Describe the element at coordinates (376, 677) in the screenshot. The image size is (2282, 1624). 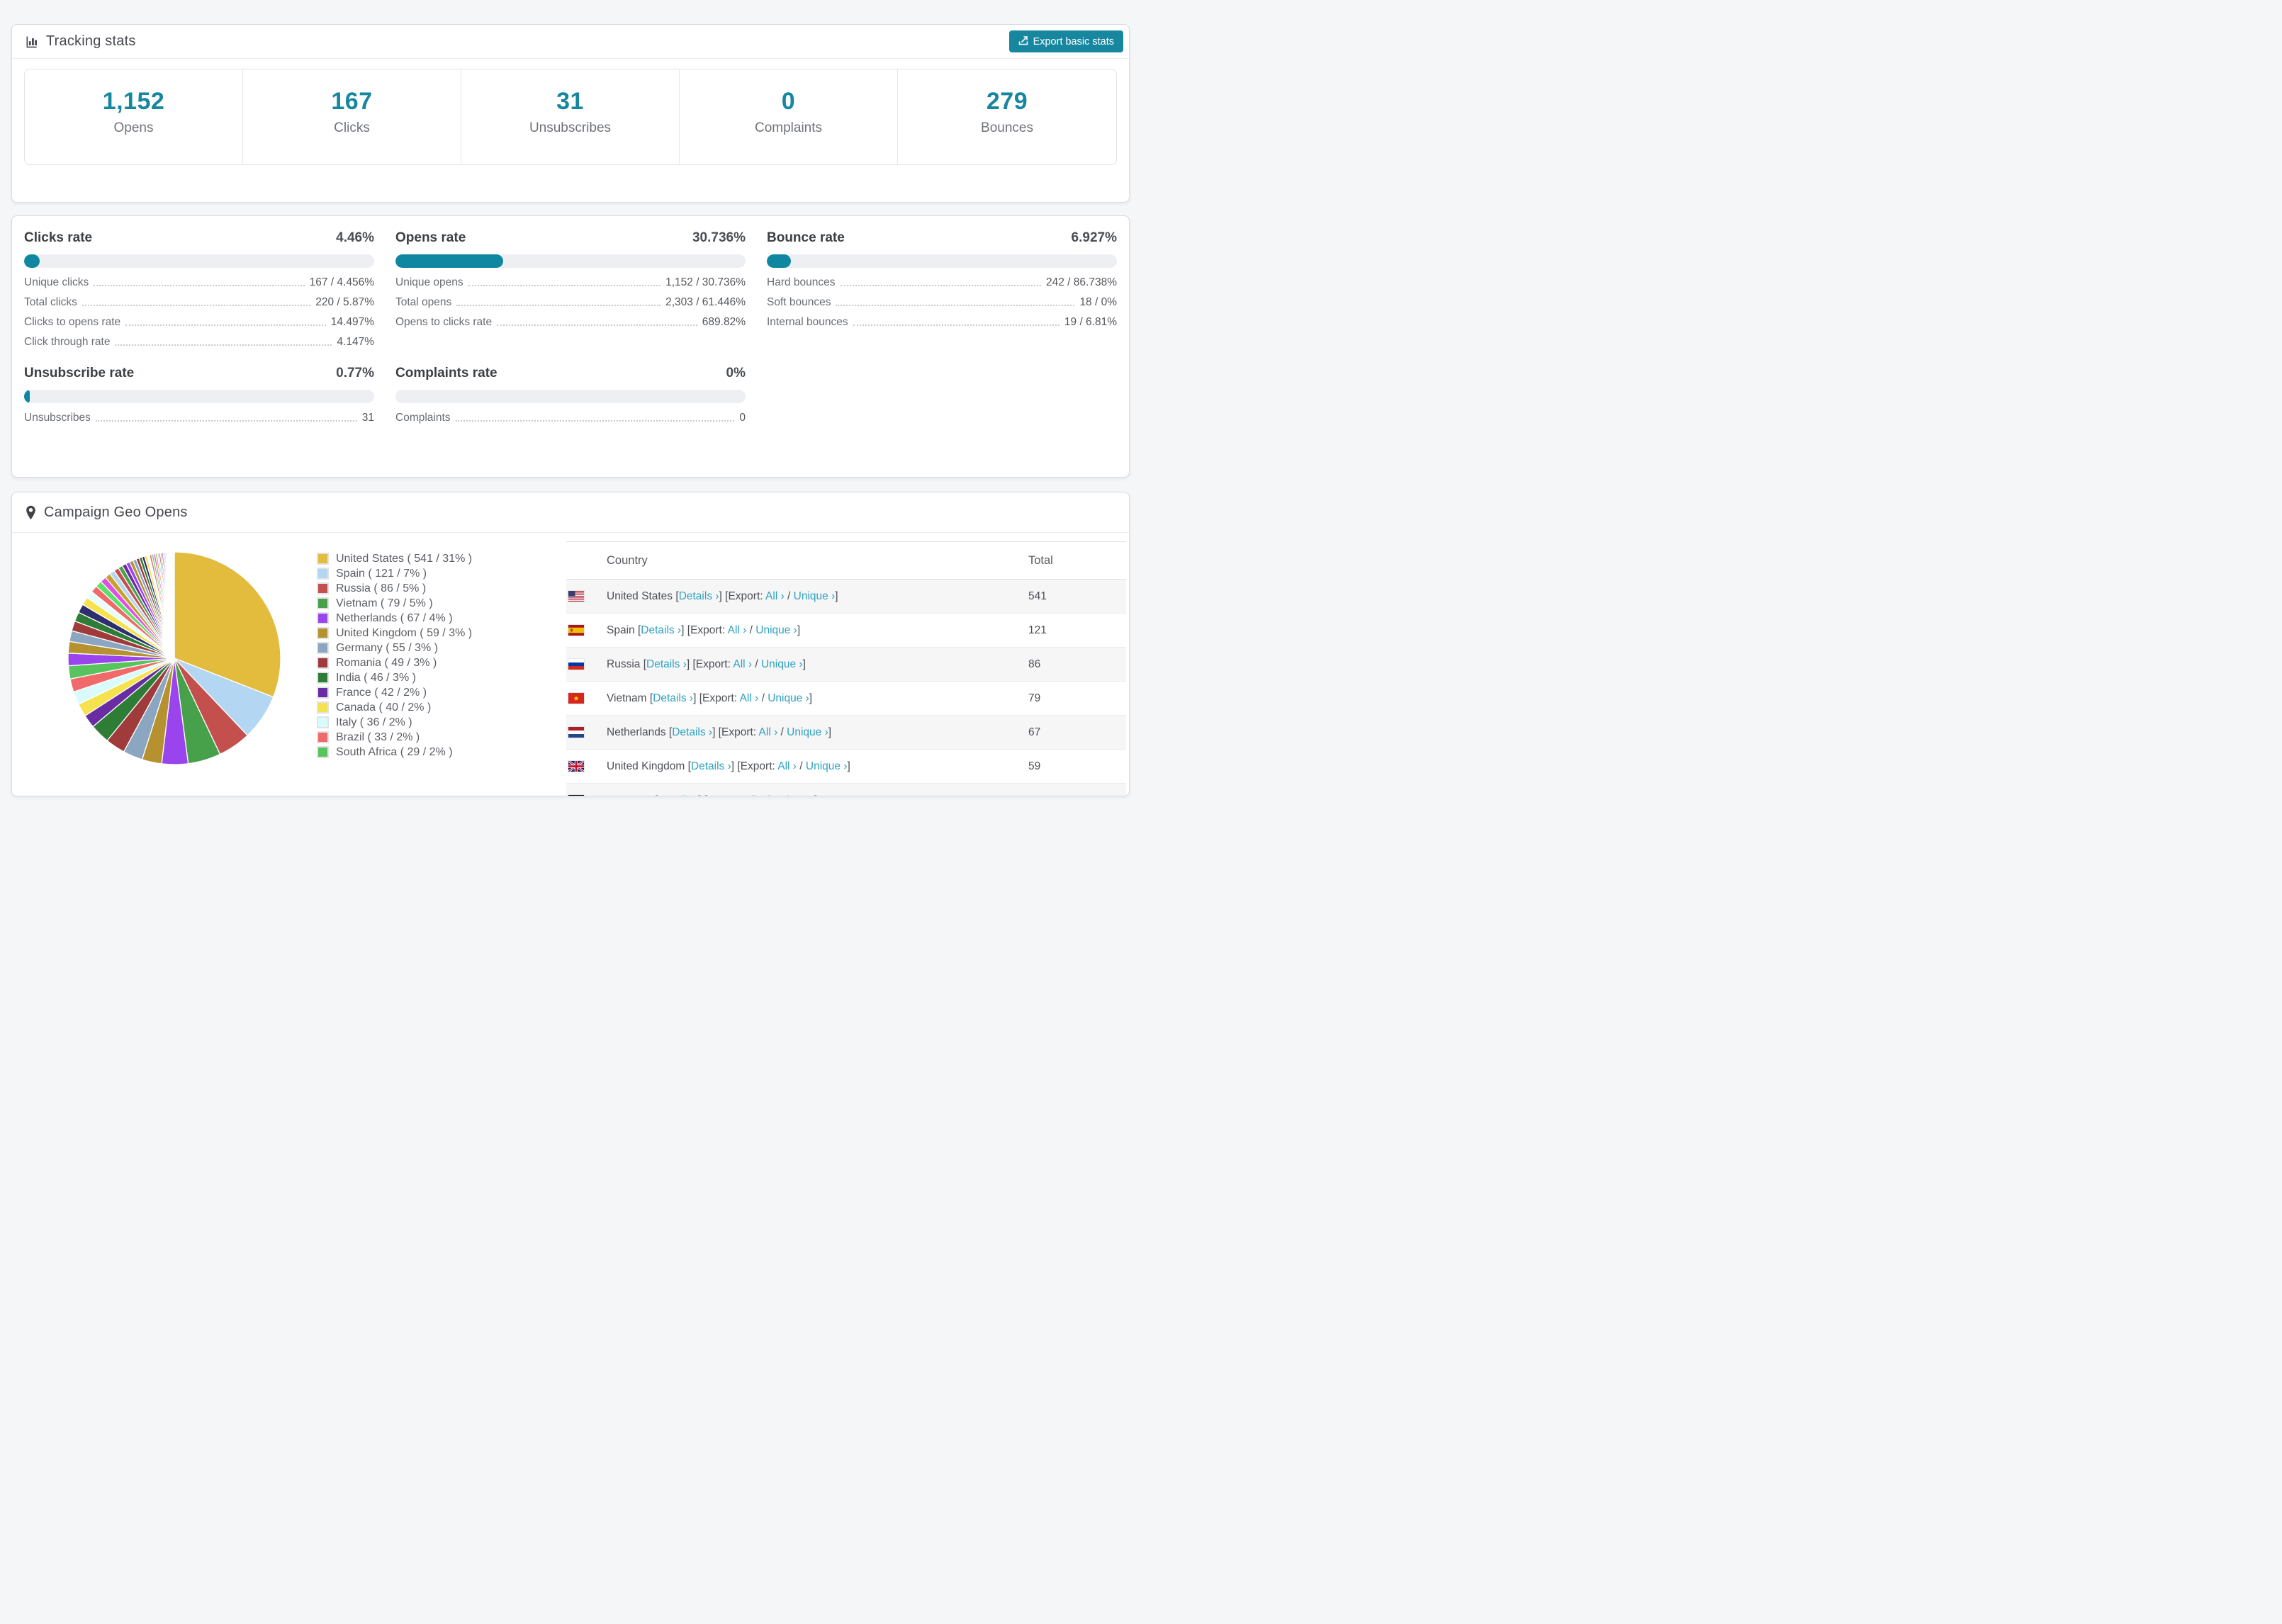
I see `legend-label: India ( 46 / 3% )` at that location.